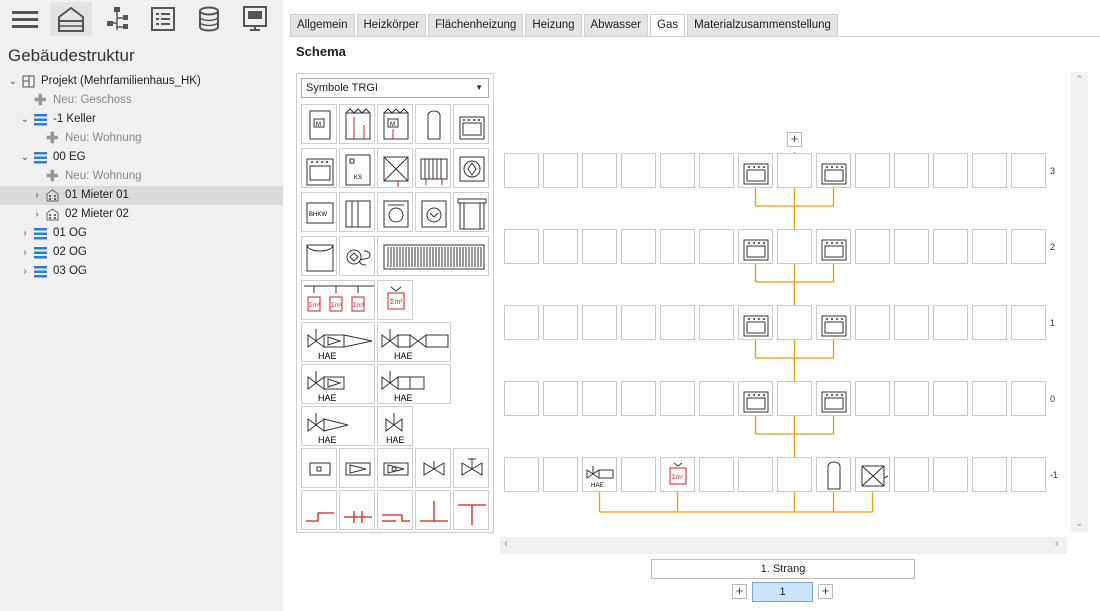 Image resolution: width=1100 pixels, height=611 pixels. Describe the element at coordinates (395, 426) in the screenshot. I see `hae-valve-small-symbol: HAE` at that location.